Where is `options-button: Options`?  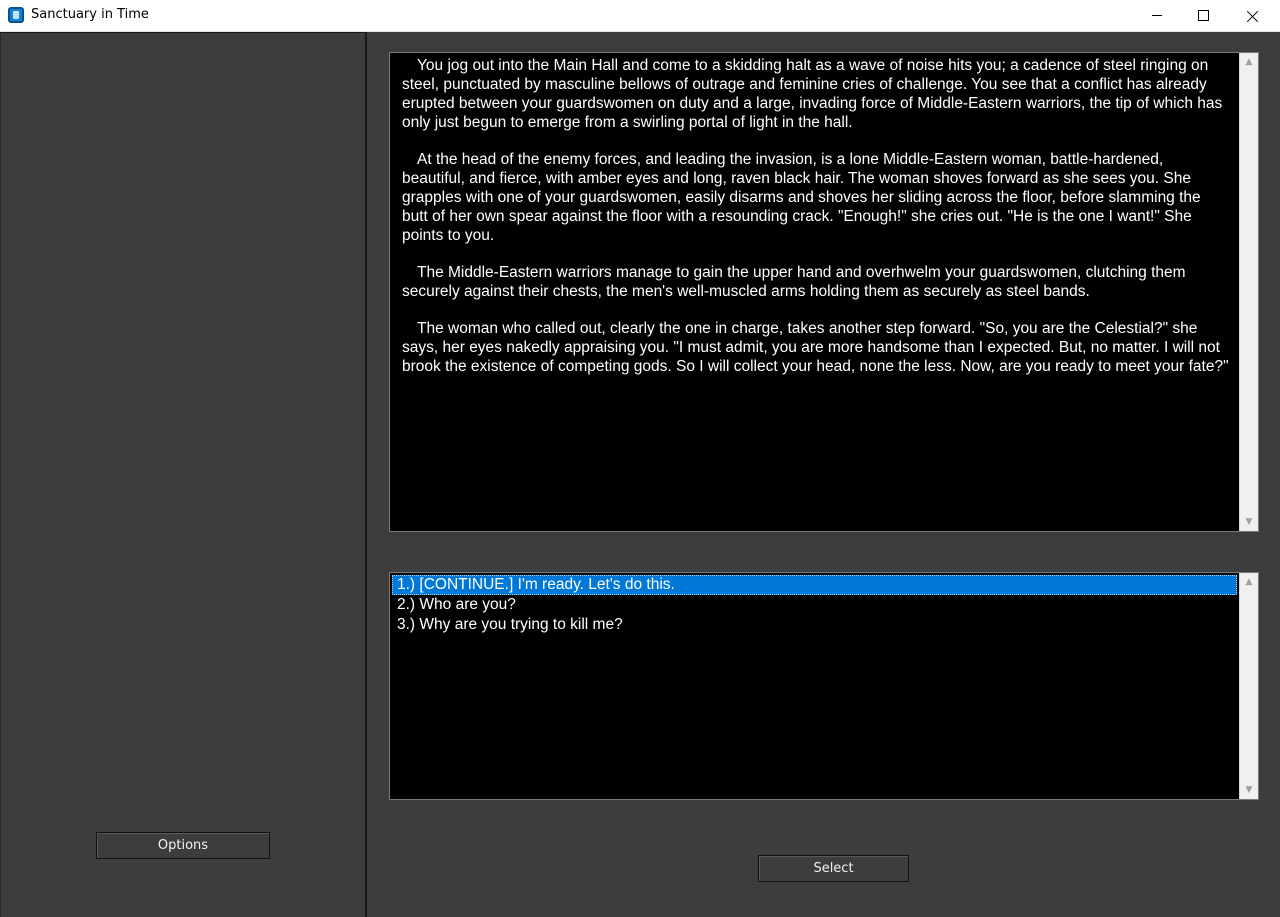 options-button: Options is located at coordinates (183, 845).